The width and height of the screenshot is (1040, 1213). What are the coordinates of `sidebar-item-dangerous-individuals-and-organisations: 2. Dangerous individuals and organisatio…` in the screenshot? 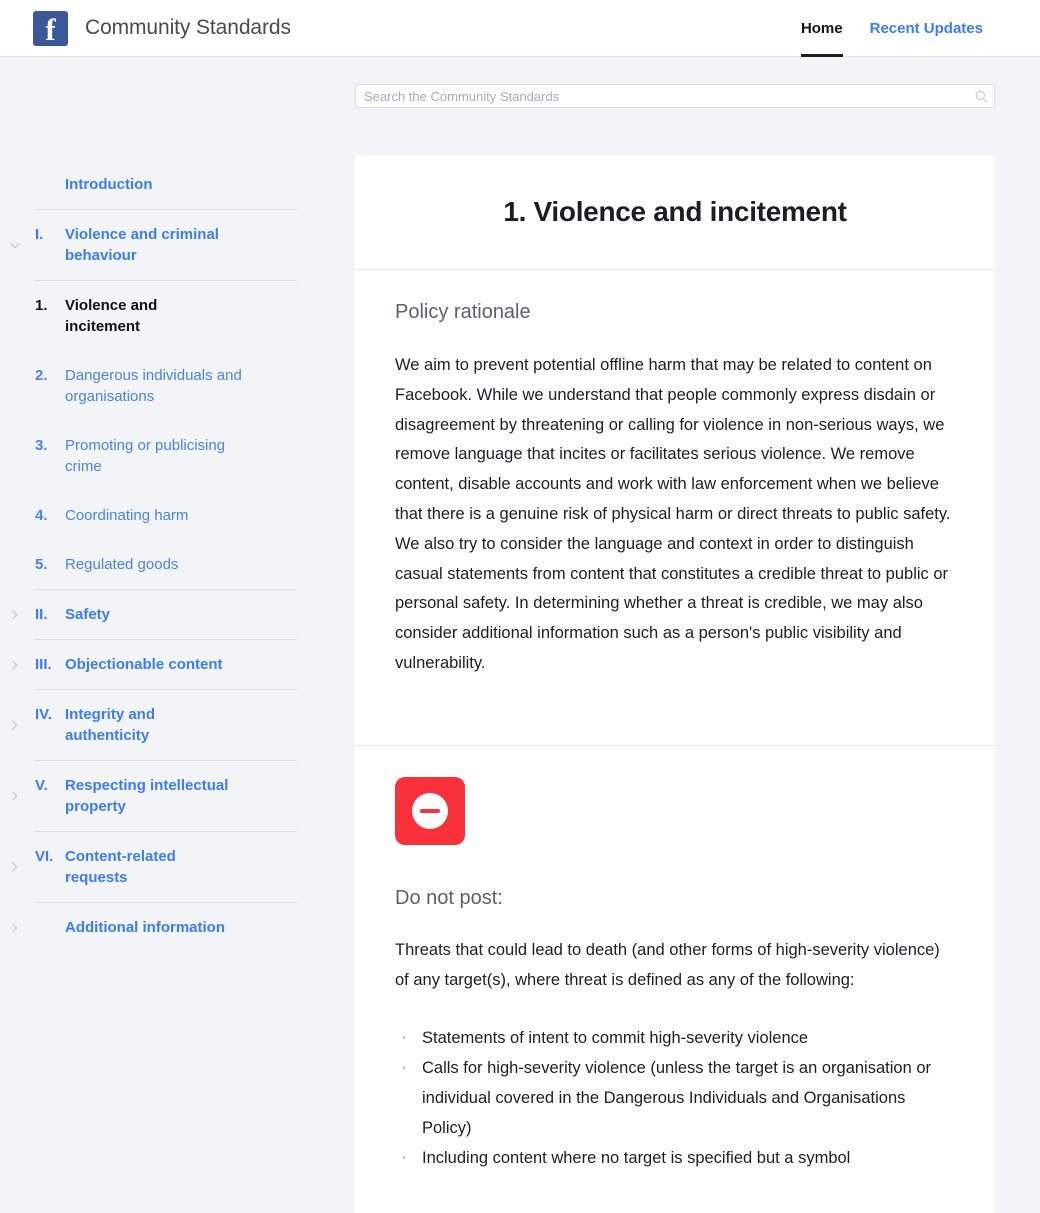 It's located at (166, 386).